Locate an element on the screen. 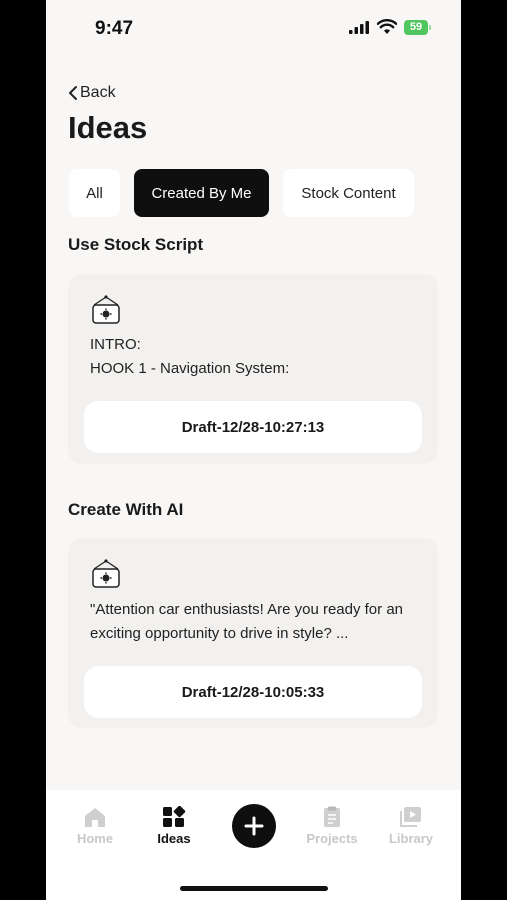 The width and height of the screenshot is (507, 900). battery-cap is located at coordinates (430, 27).